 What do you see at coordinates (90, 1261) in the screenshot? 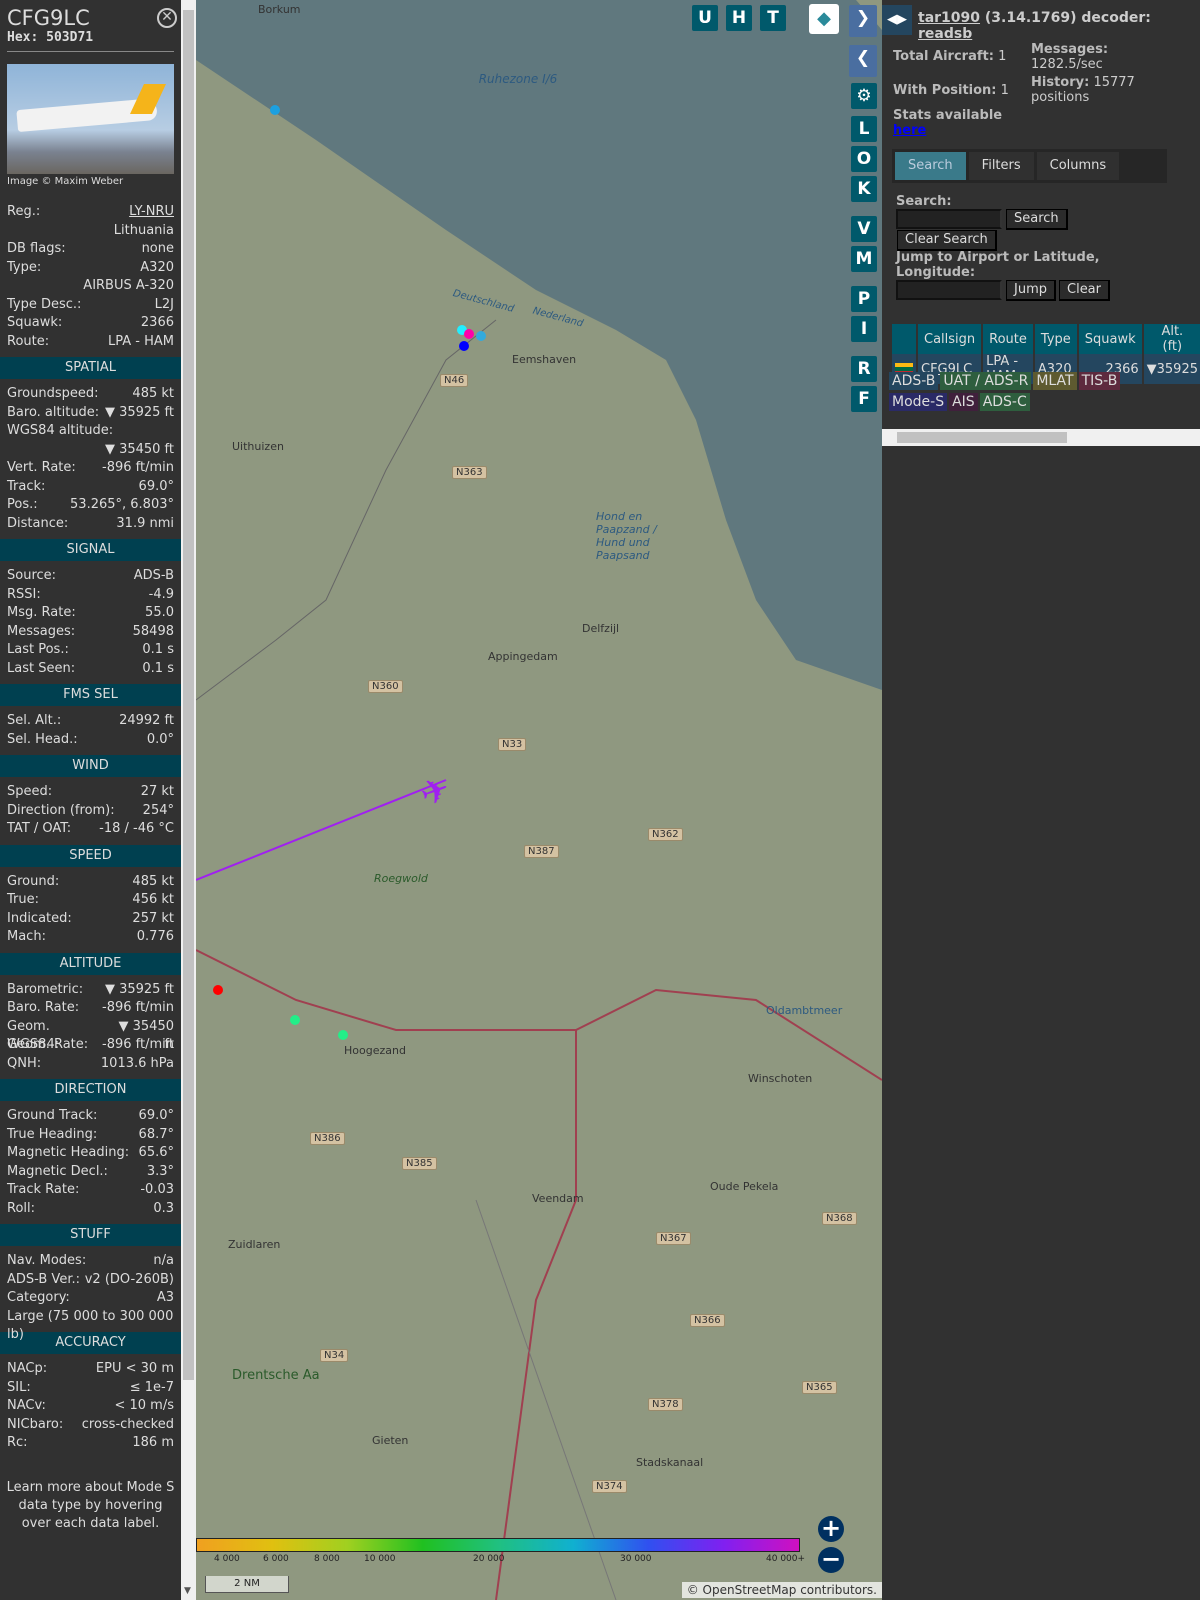
I see `info-row: Nav. Modes: n/a` at bounding box center [90, 1261].